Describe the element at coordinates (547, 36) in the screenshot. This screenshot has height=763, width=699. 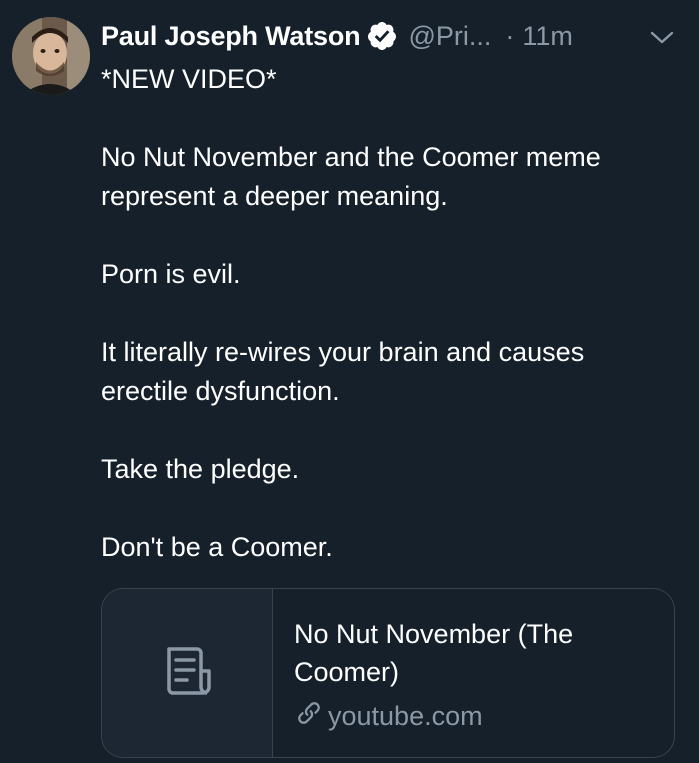
I see `tweet-timestamp: 11m` at that location.